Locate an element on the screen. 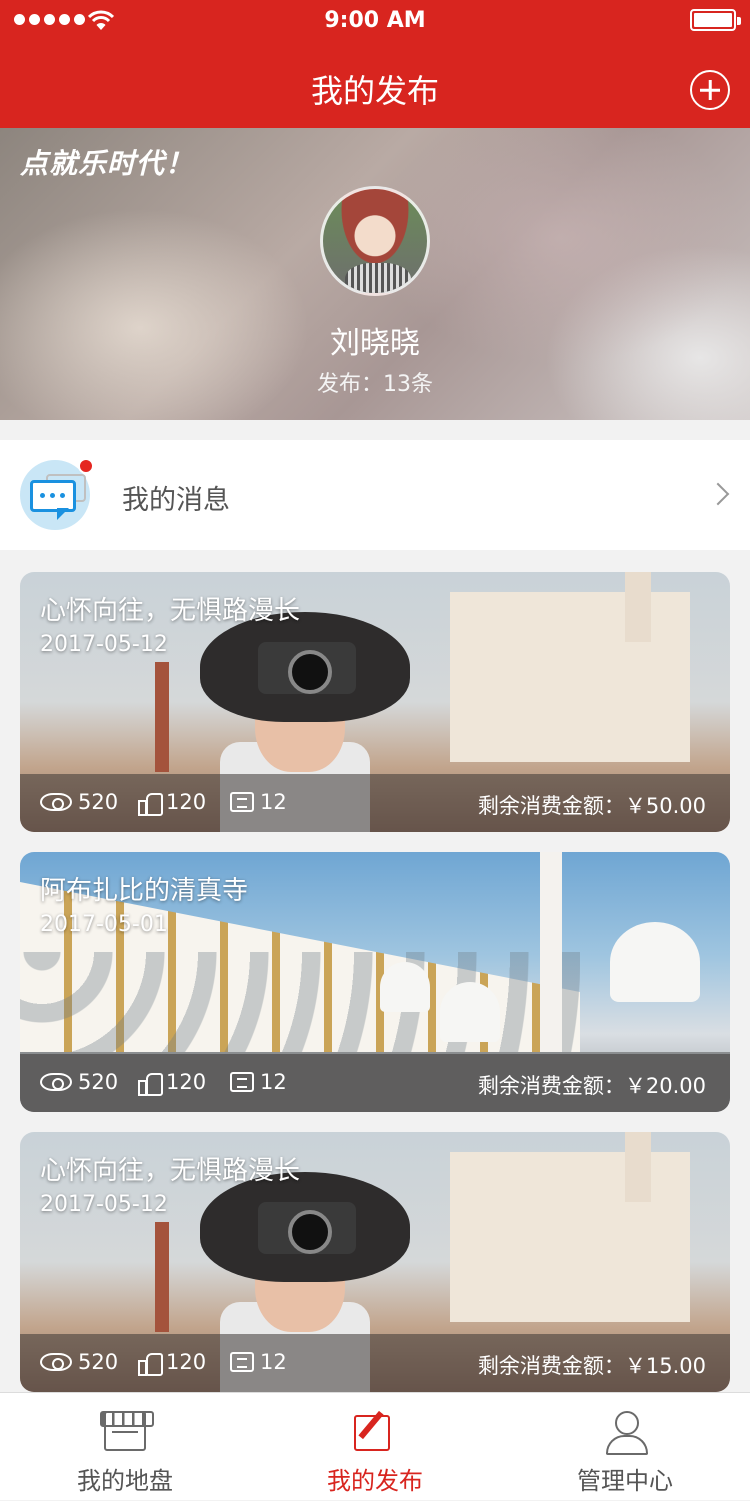 This screenshot has height=1501, width=750. remaining-amount: 剩余消费金额：￥15.00 is located at coordinates (591, 1366).